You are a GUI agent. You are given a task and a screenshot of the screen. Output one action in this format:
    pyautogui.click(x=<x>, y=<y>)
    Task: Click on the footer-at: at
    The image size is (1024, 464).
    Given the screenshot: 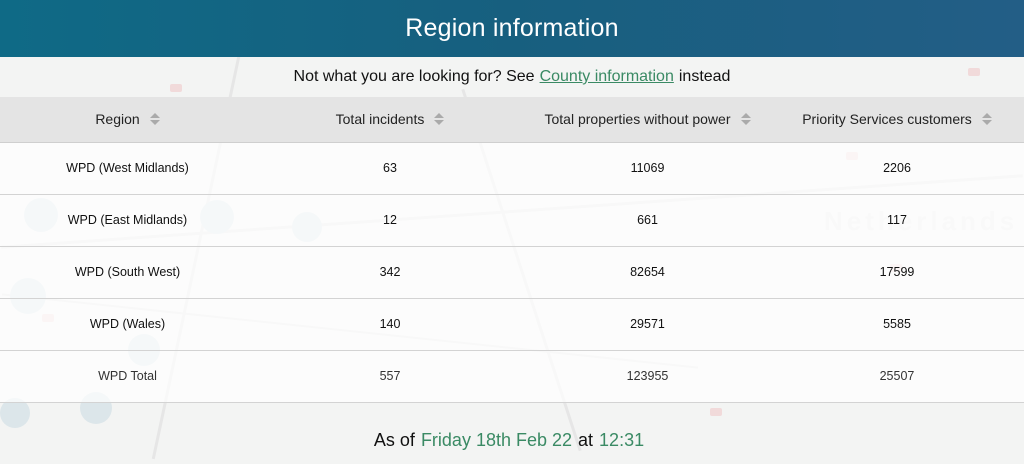 What is the action you would take?
    pyautogui.click(x=586, y=440)
    